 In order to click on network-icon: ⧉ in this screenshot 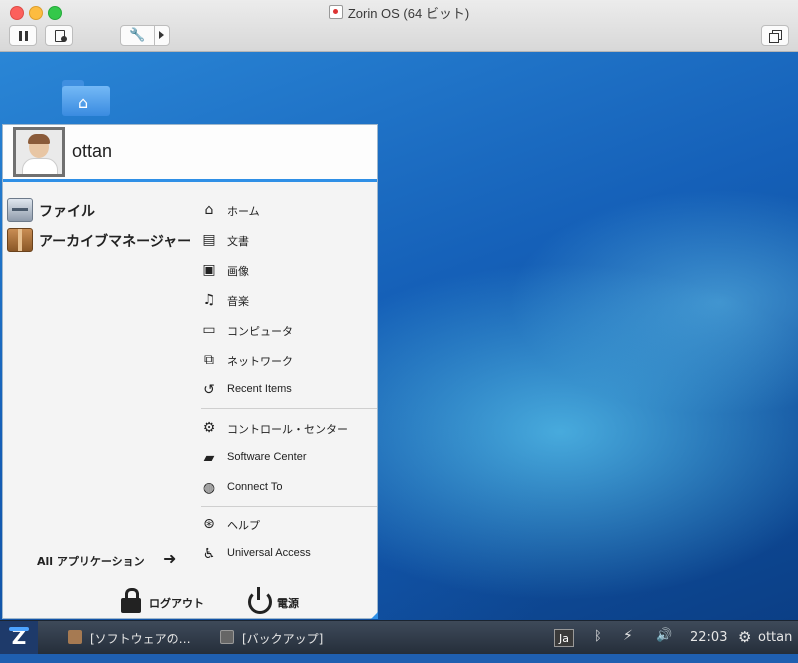, I will do `click(209, 360)`.